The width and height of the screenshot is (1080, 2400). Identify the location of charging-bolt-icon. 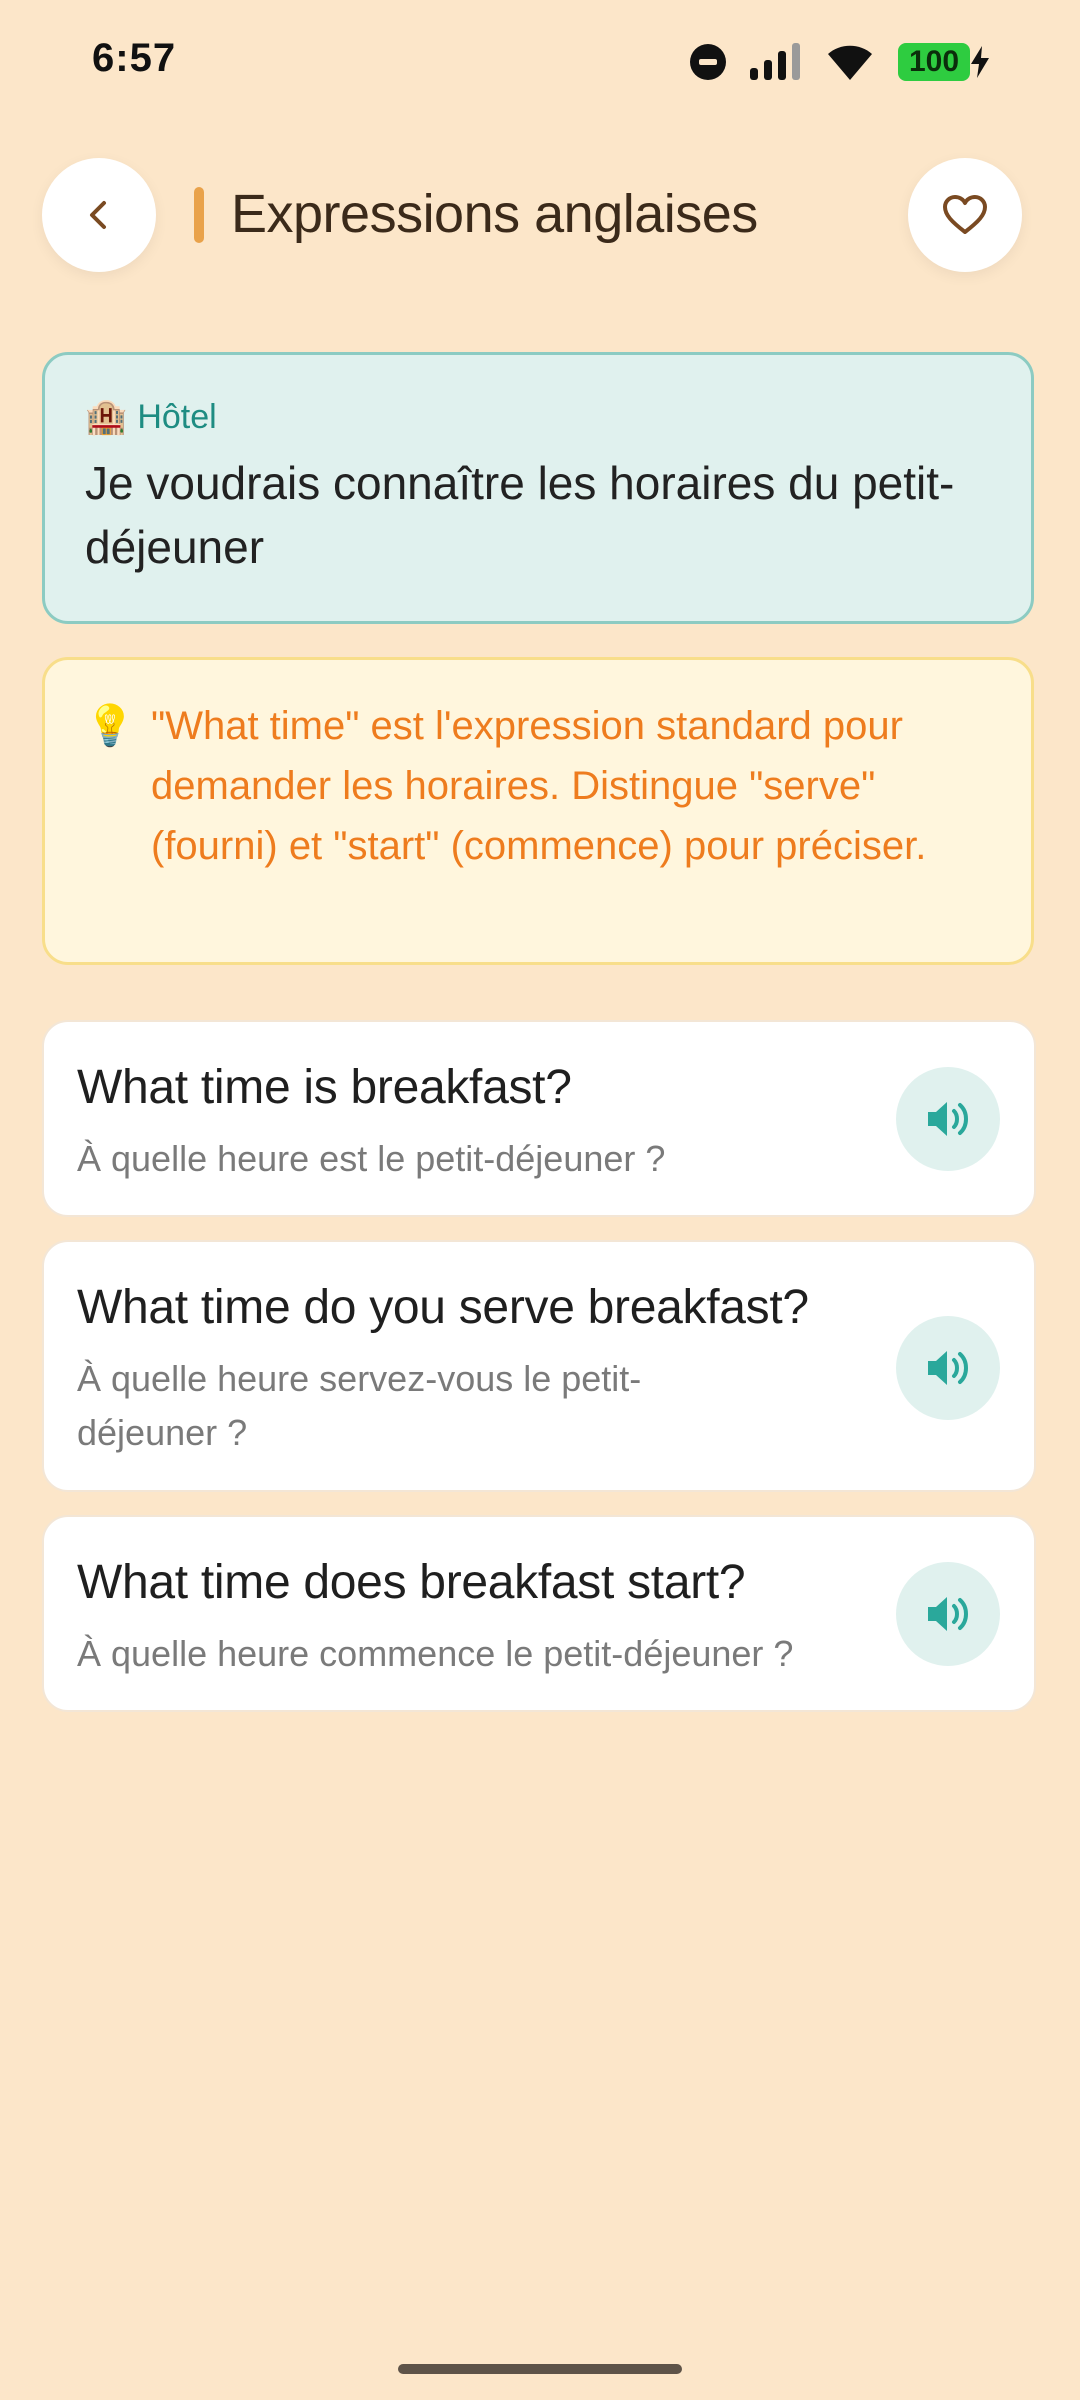
(980, 62).